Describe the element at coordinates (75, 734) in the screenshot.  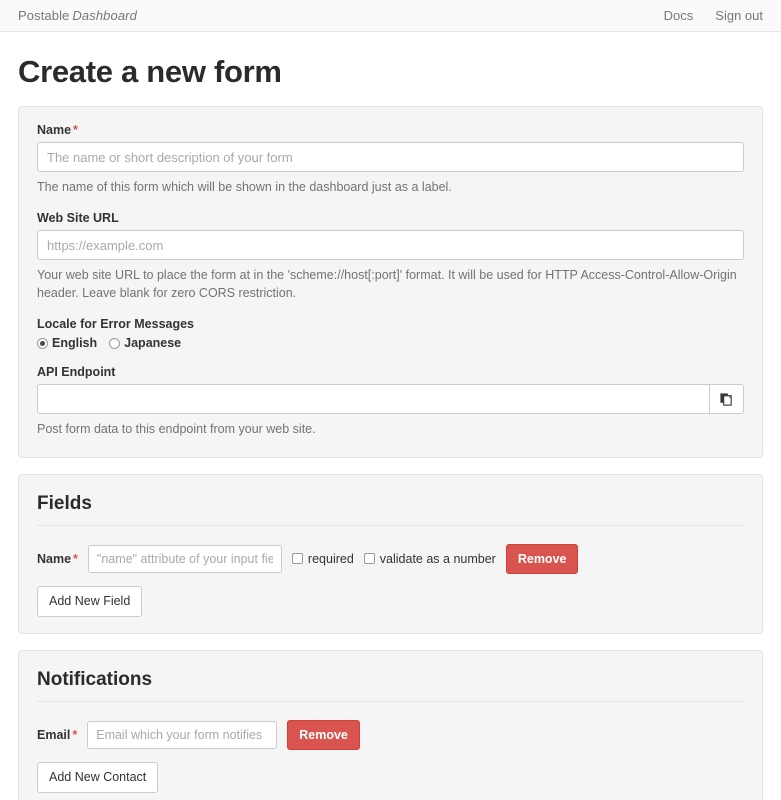
I see `notification-required-marker: *` at that location.